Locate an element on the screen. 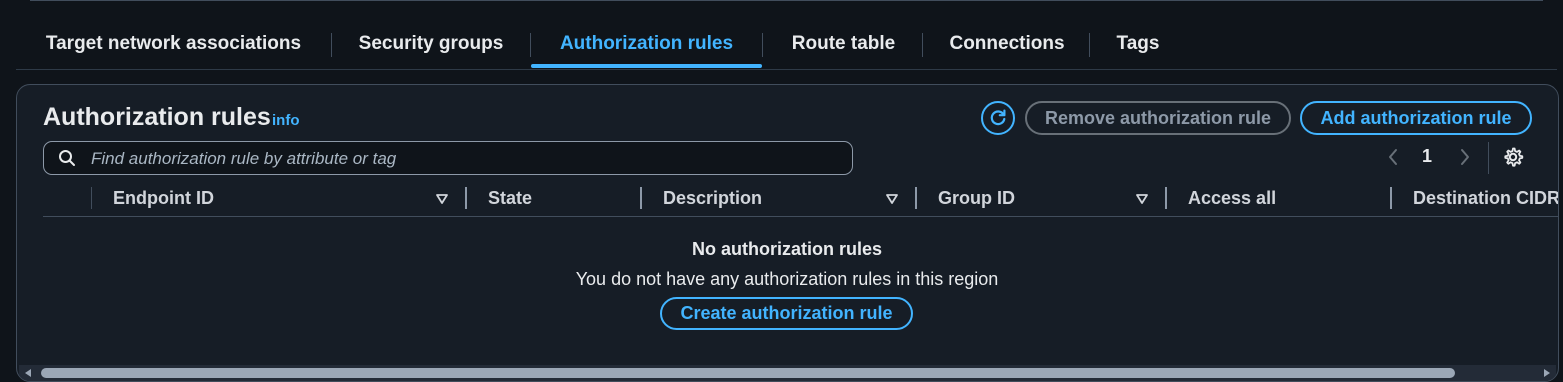 The image size is (1563, 382). chevron-left-icon is located at coordinates (1393, 157).